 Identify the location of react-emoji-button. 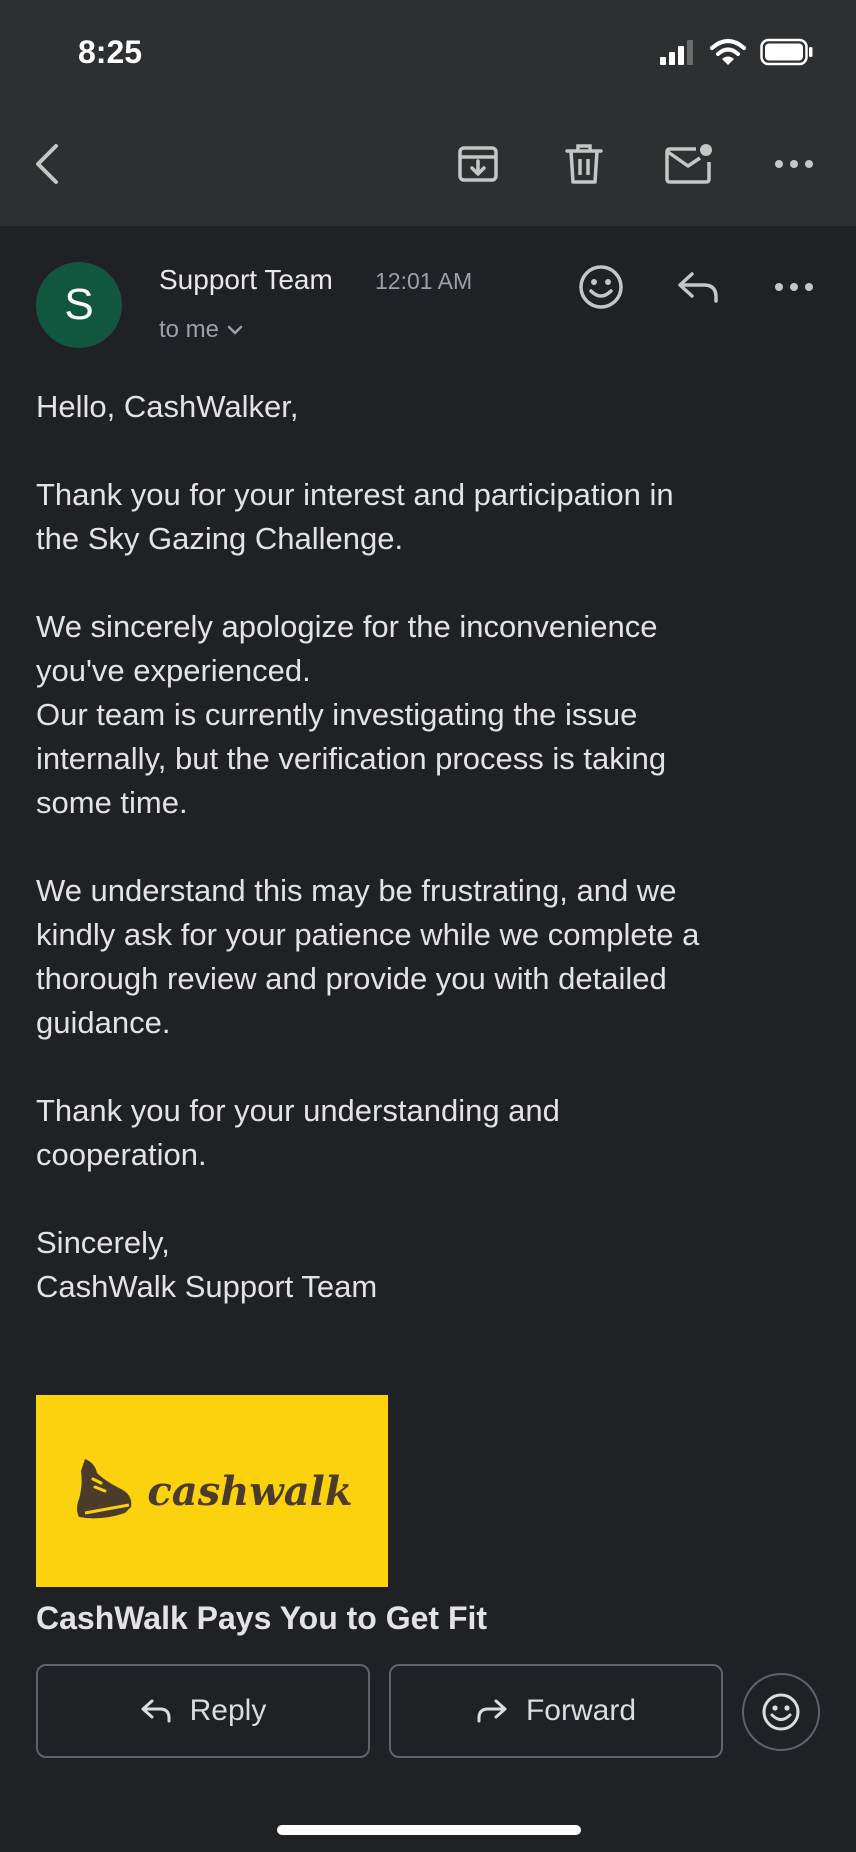
(601, 287).